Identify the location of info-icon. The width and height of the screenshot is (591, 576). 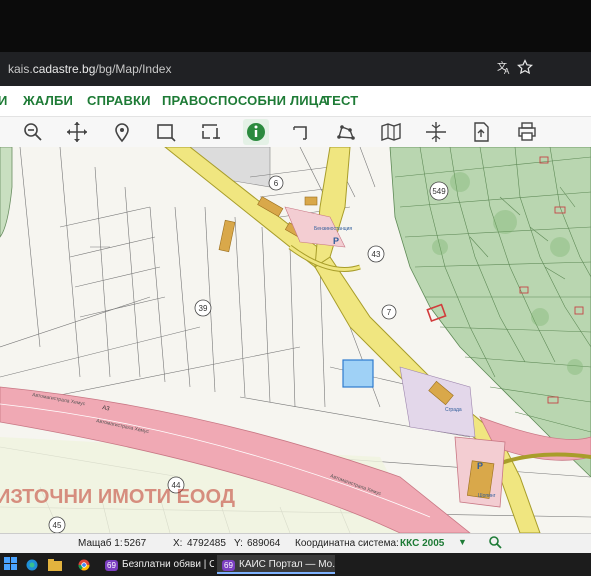
(256, 132).